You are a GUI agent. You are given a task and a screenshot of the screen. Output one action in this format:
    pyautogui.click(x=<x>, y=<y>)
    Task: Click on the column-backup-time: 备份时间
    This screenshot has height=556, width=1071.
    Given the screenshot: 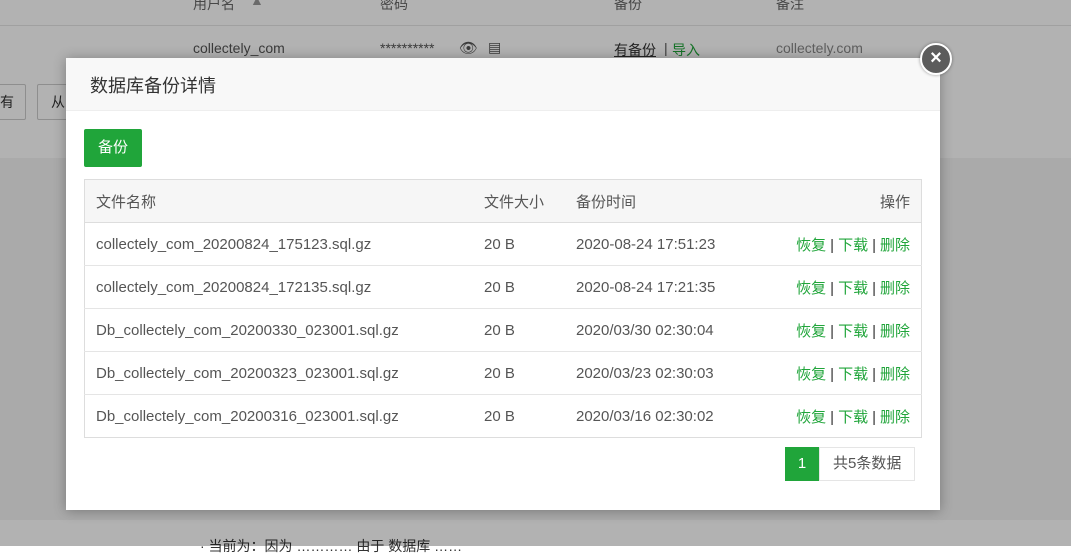 What is the action you would take?
    pyautogui.click(x=666, y=201)
    